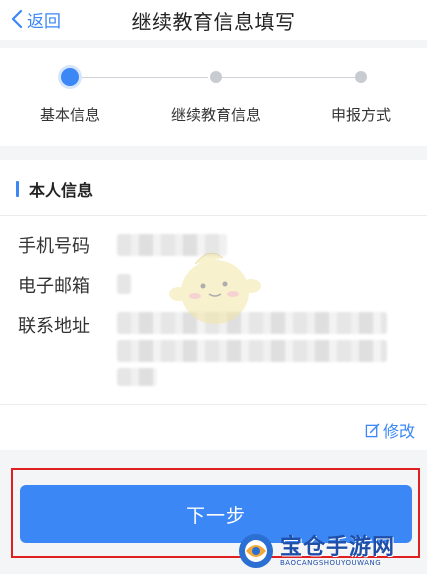 This screenshot has width=427, height=574. I want to click on step-dot-education-info, so click(216, 77).